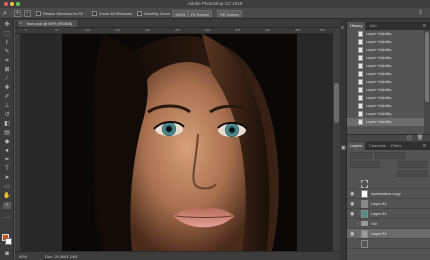  Describe the element at coordinates (38, 13) in the screenshot. I see `resize-windows-checkbox` at that location.